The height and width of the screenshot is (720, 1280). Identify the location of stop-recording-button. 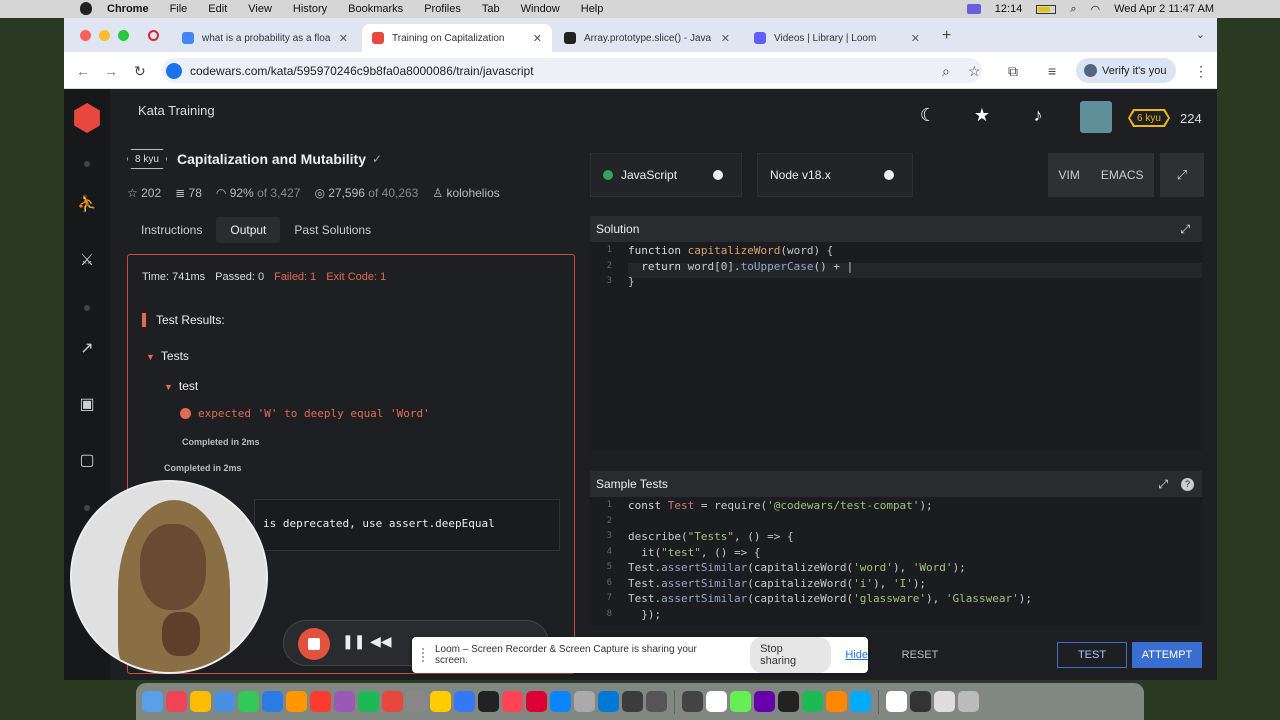
(314, 644).